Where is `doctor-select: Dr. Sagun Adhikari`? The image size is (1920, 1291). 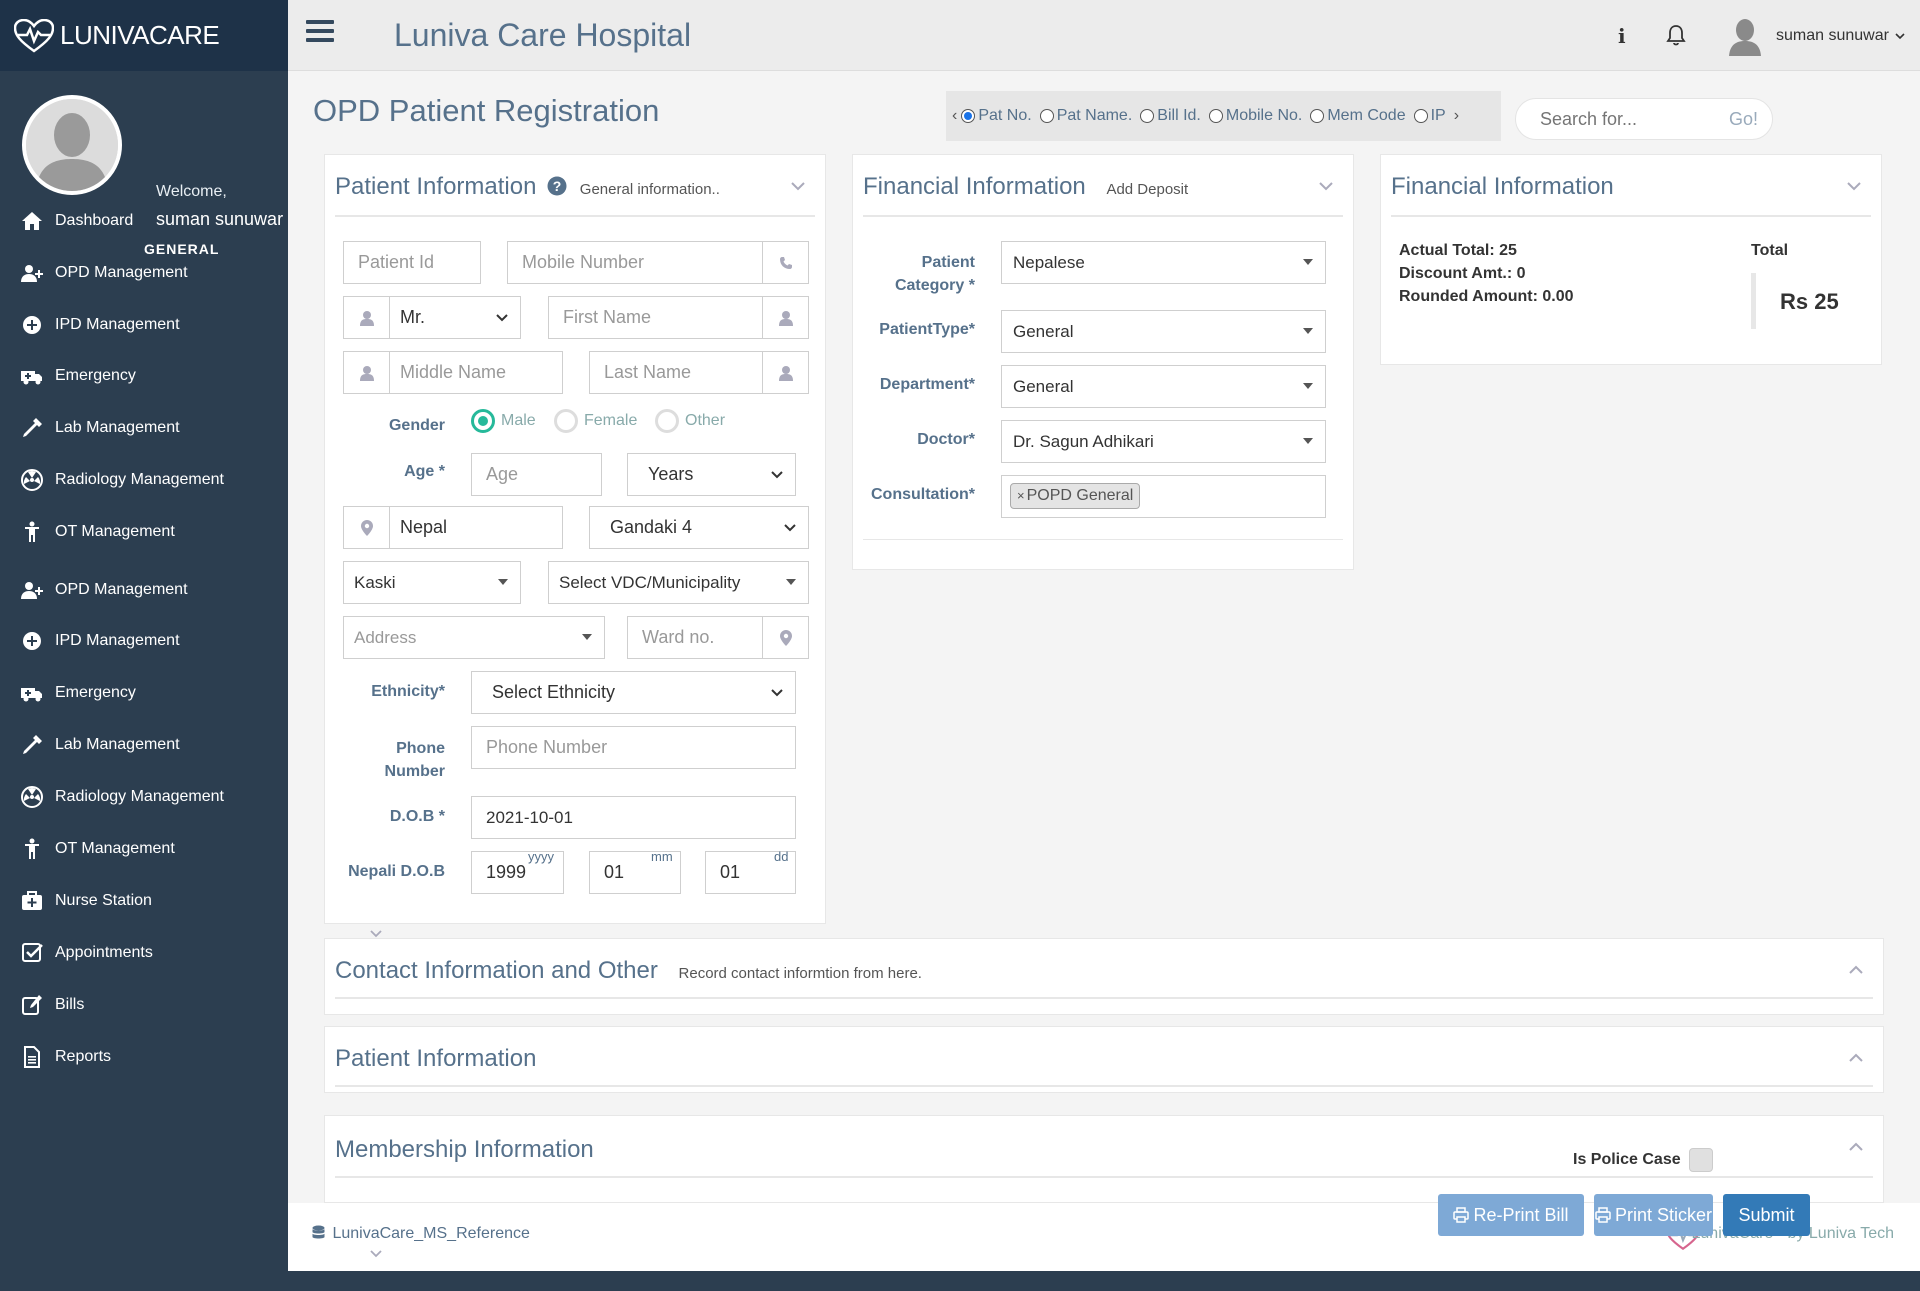 doctor-select: Dr. Sagun Adhikari is located at coordinates (1163, 441).